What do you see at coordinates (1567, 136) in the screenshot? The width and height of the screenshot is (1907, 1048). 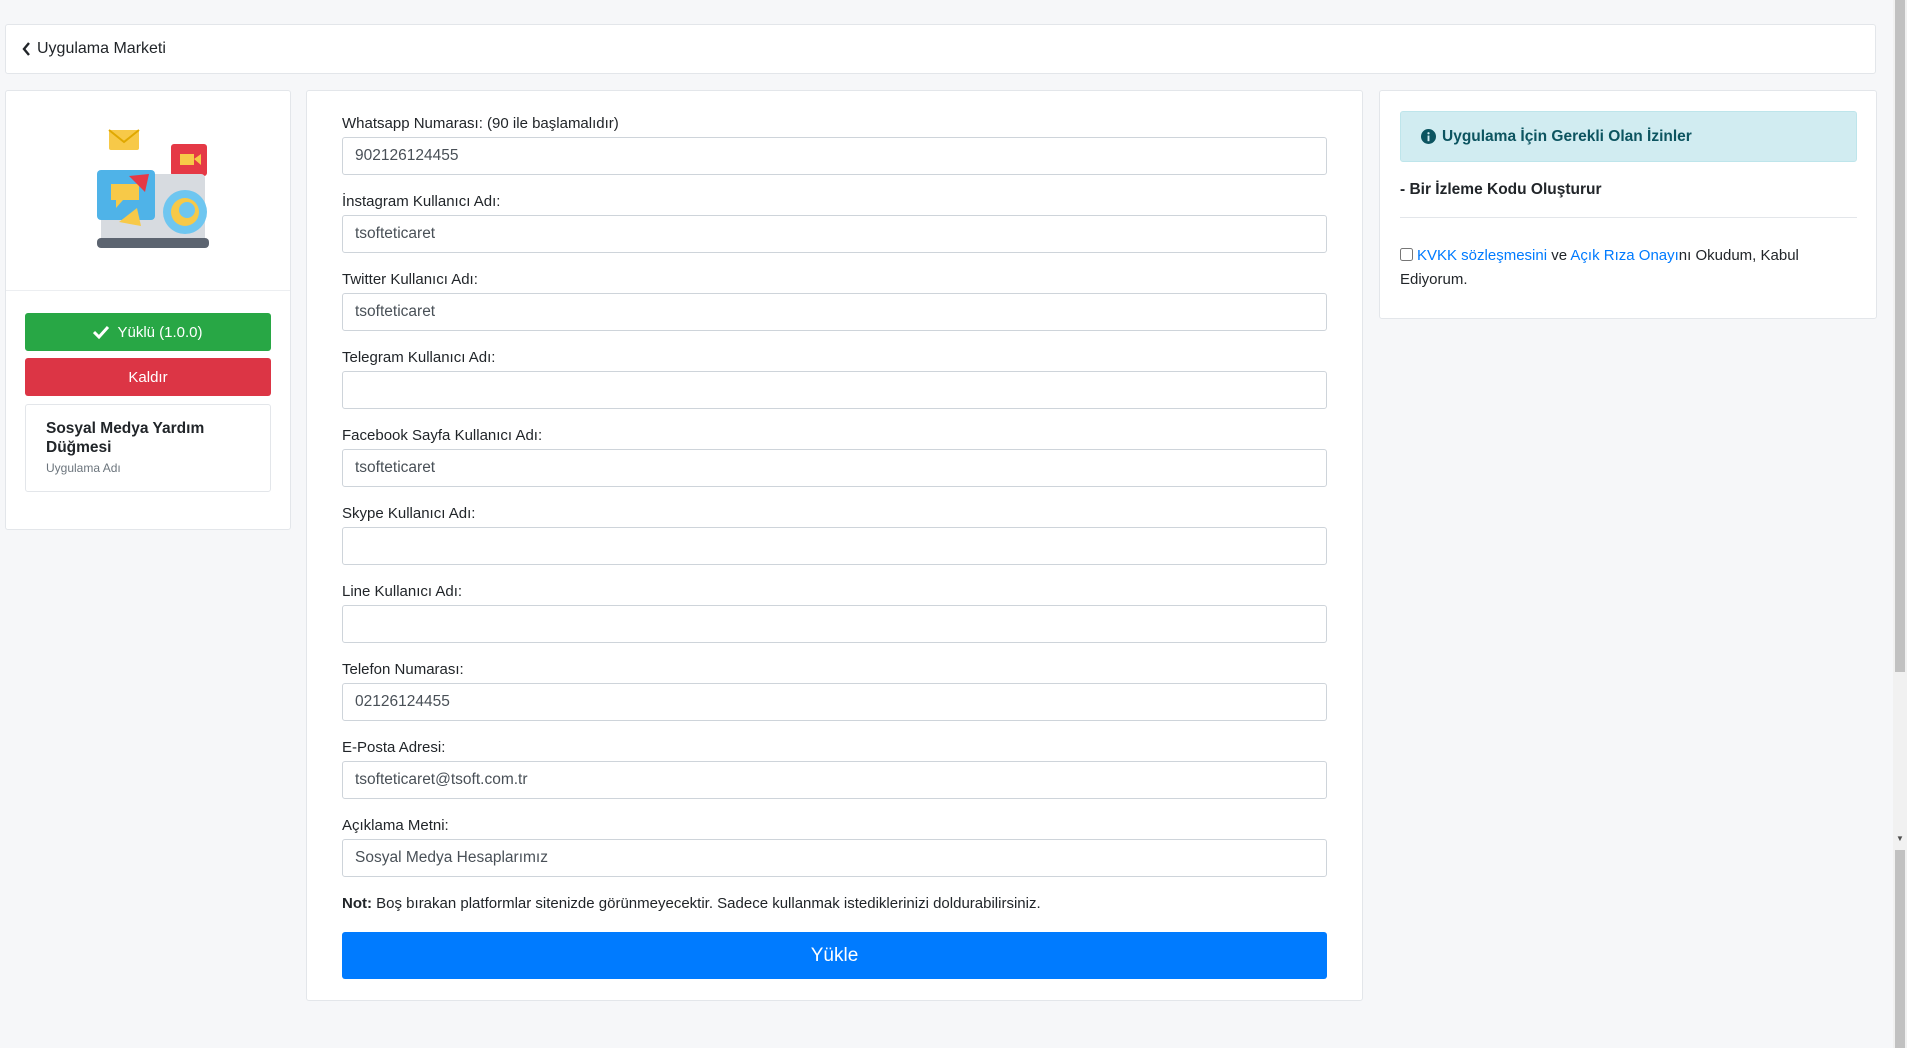 I see `permissions-title: Uygulama İçin Gerekli Olan İzinler` at bounding box center [1567, 136].